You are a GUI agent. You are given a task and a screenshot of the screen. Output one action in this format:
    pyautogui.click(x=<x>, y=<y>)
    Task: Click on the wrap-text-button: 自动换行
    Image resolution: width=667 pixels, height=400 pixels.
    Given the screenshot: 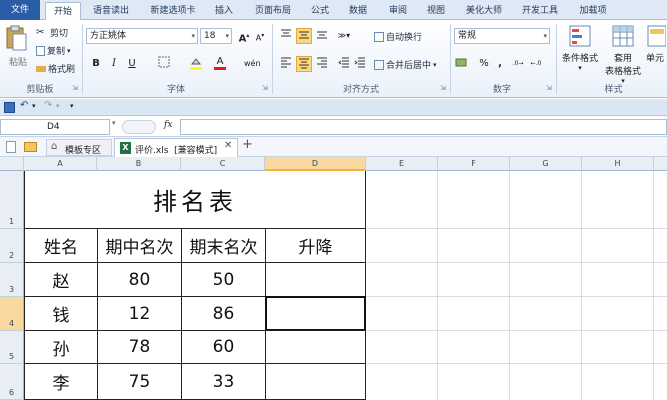 What is the action you would take?
    pyautogui.click(x=398, y=36)
    